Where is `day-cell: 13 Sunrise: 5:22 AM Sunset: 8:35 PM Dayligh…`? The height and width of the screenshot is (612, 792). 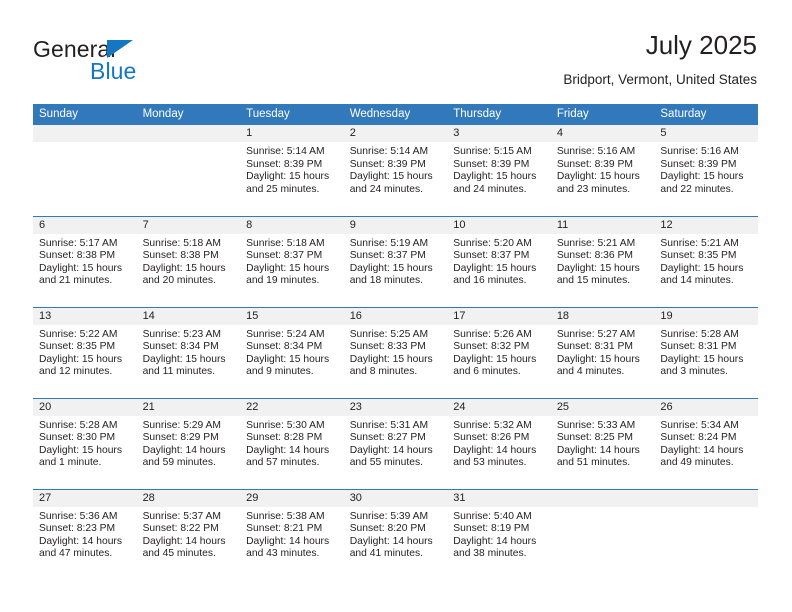 day-cell: 13 Sunrise: 5:22 AM Sunset: 8:35 PM Dayligh… is located at coordinates (85, 352).